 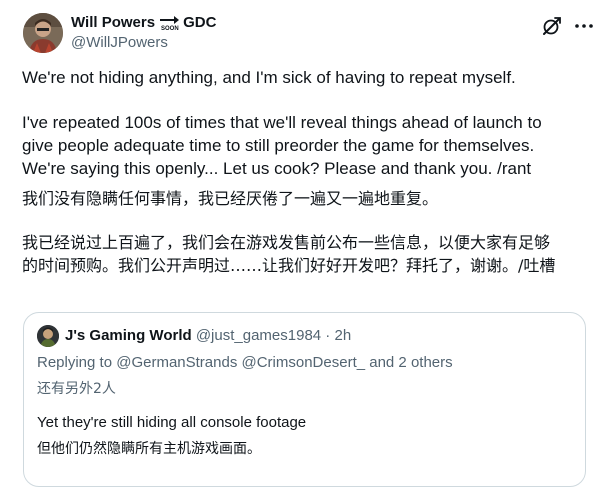 I want to click on soon-label: SOON, so click(x=170, y=29).